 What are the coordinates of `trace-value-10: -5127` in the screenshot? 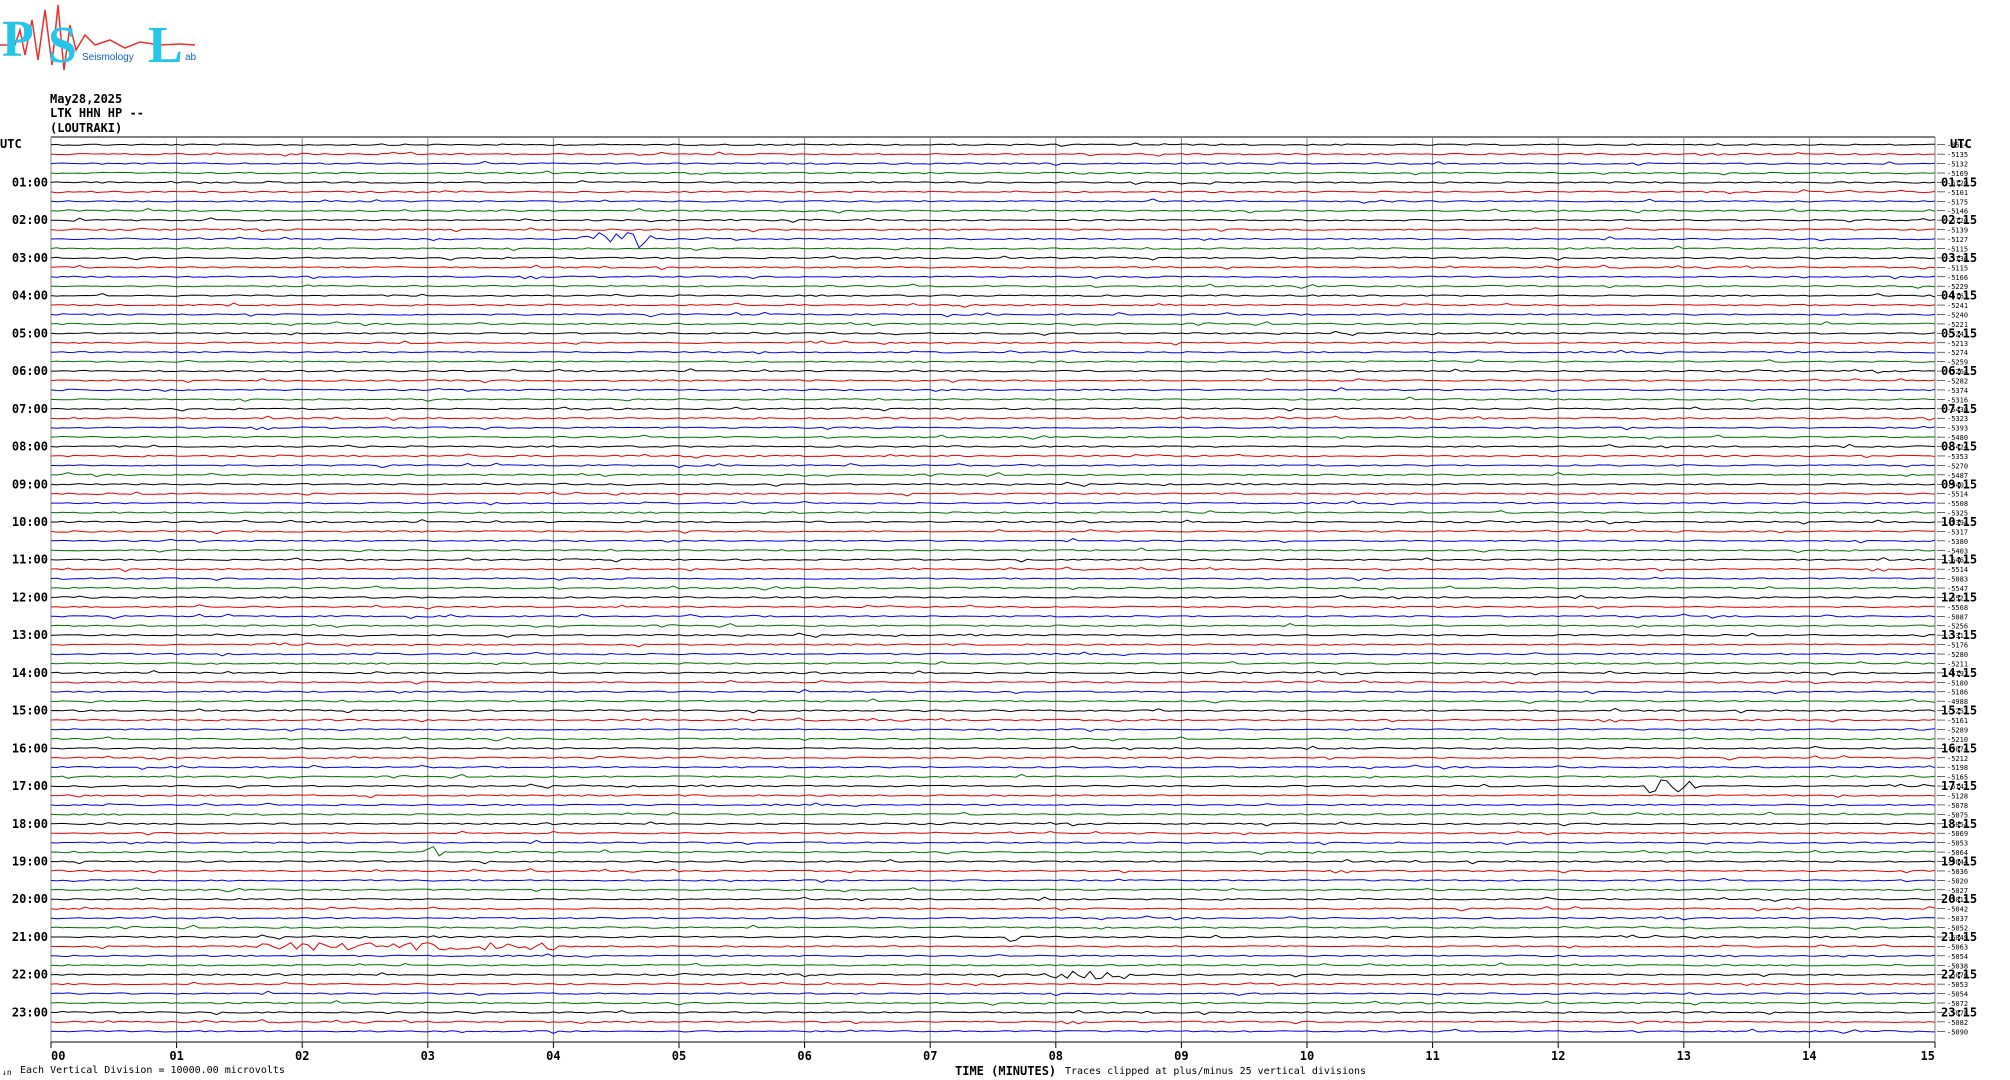 It's located at (1957, 240).